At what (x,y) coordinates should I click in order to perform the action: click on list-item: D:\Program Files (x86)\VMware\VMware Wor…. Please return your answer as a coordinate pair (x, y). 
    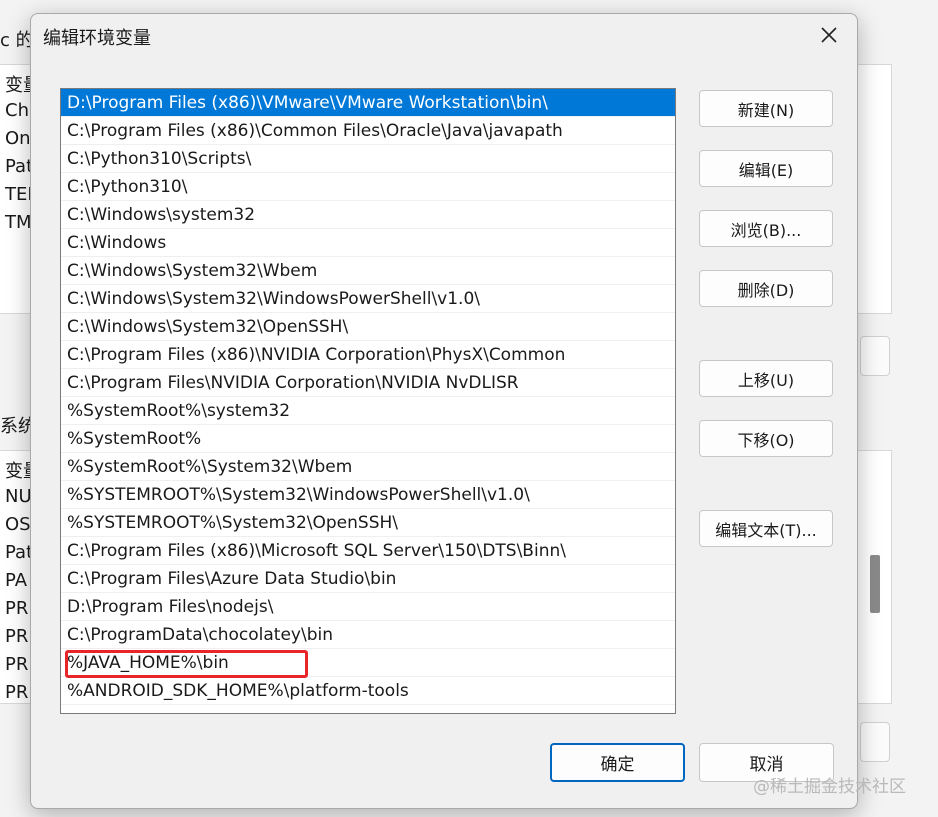
    Looking at the image, I should click on (368, 103).